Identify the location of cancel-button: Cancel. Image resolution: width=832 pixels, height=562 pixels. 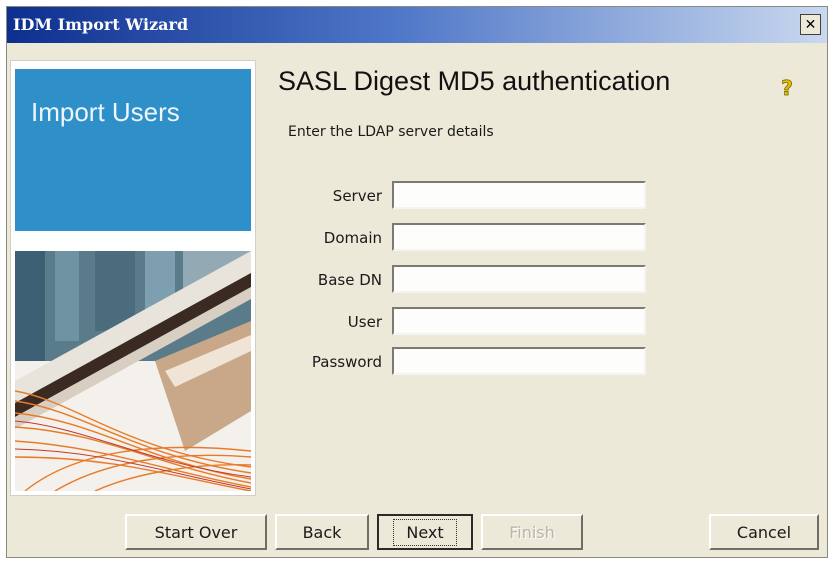
(764, 532).